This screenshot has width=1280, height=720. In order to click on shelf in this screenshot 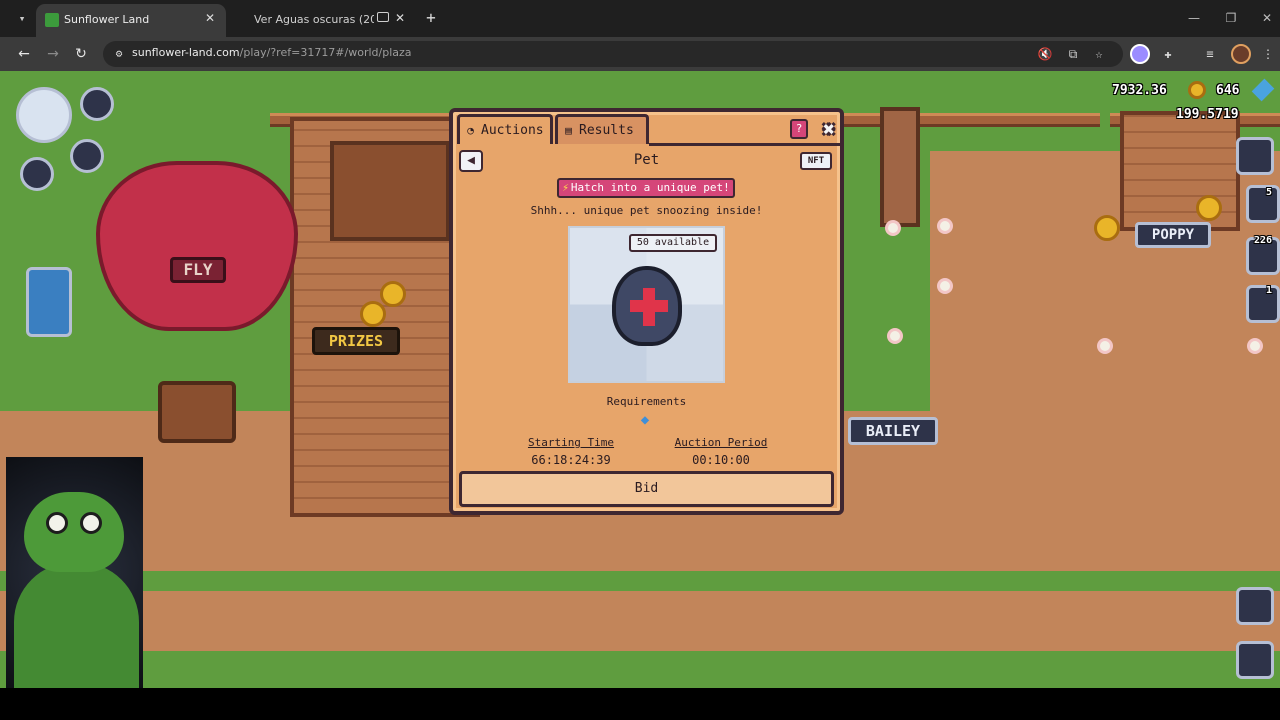, I will do `click(900, 167)`.